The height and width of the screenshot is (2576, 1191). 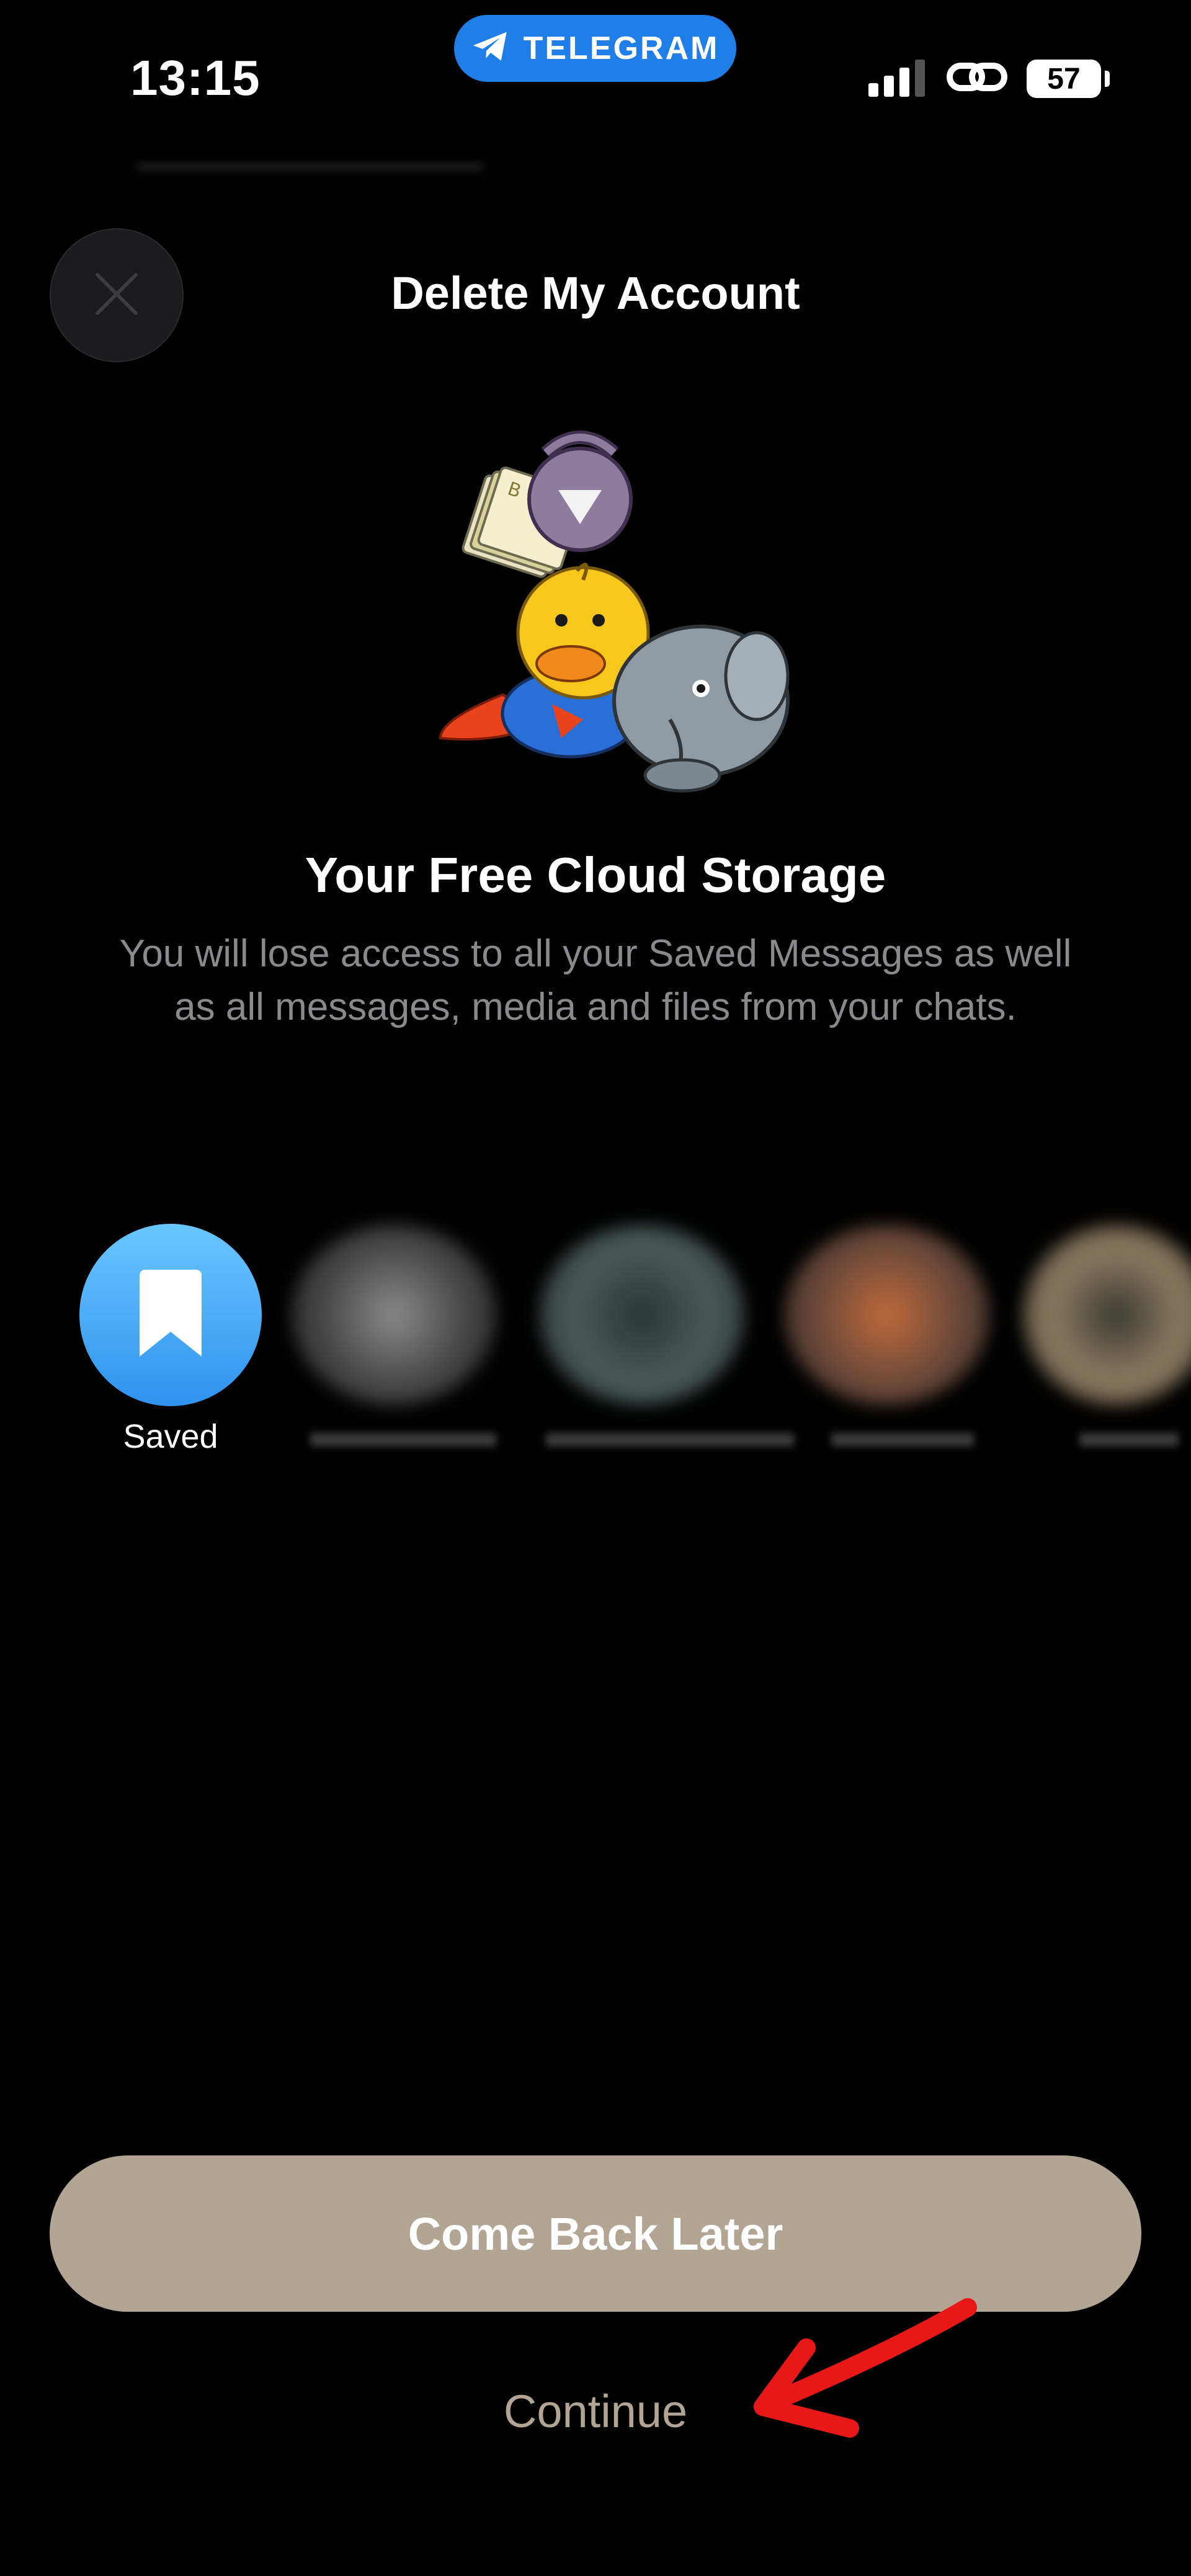 What do you see at coordinates (310, 167) in the screenshot?
I see `blurred-header-strip` at bounding box center [310, 167].